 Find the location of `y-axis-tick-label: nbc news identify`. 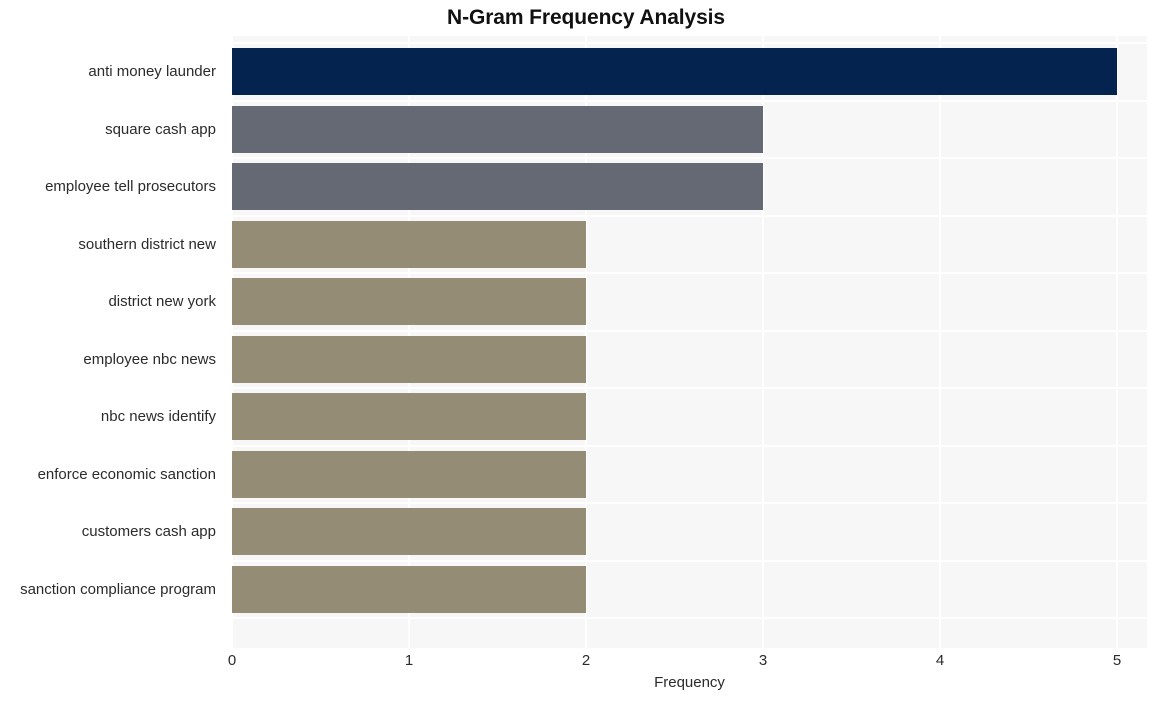

y-axis-tick-label: nbc news identify is located at coordinates (158, 416).